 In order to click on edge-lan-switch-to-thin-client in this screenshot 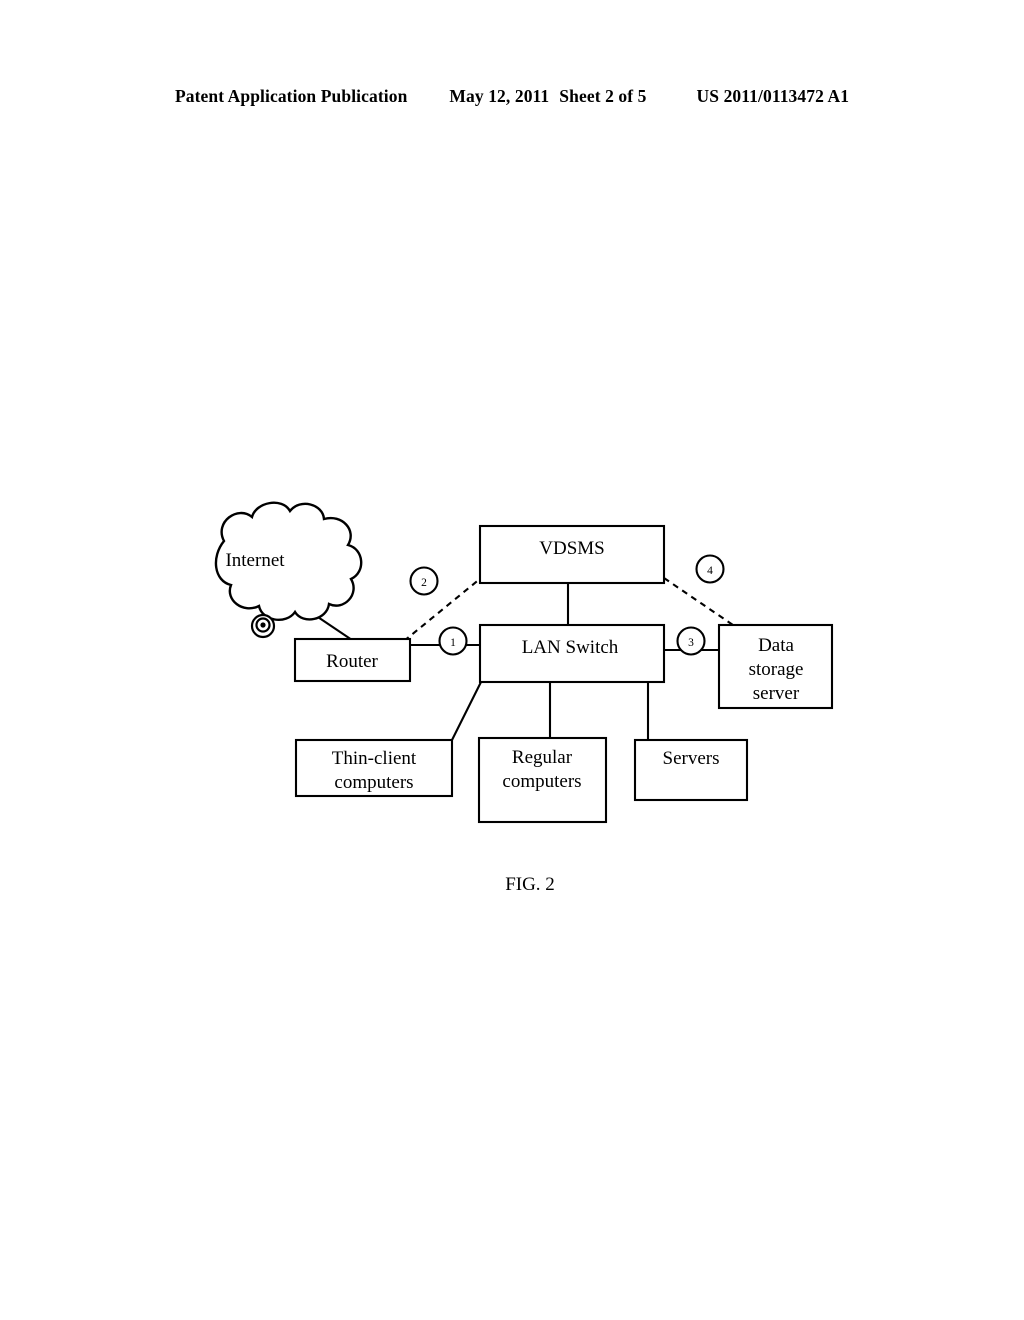, I will do `click(466, 711)`.